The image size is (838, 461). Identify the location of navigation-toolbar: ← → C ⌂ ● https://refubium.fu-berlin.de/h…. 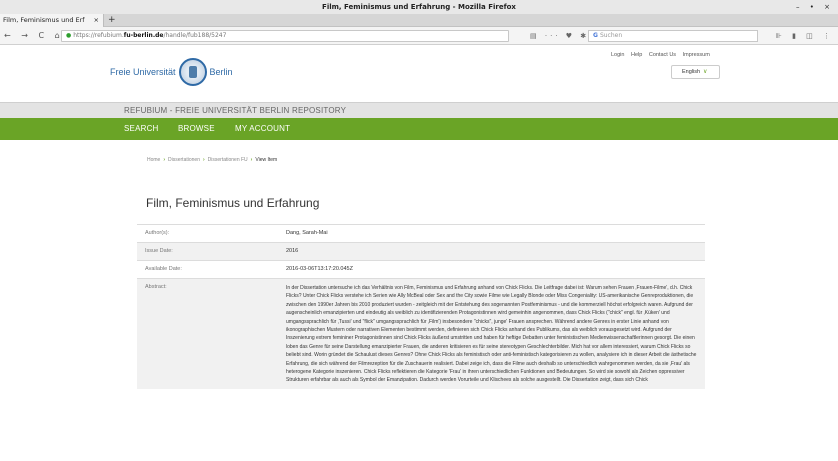
(419, 36).